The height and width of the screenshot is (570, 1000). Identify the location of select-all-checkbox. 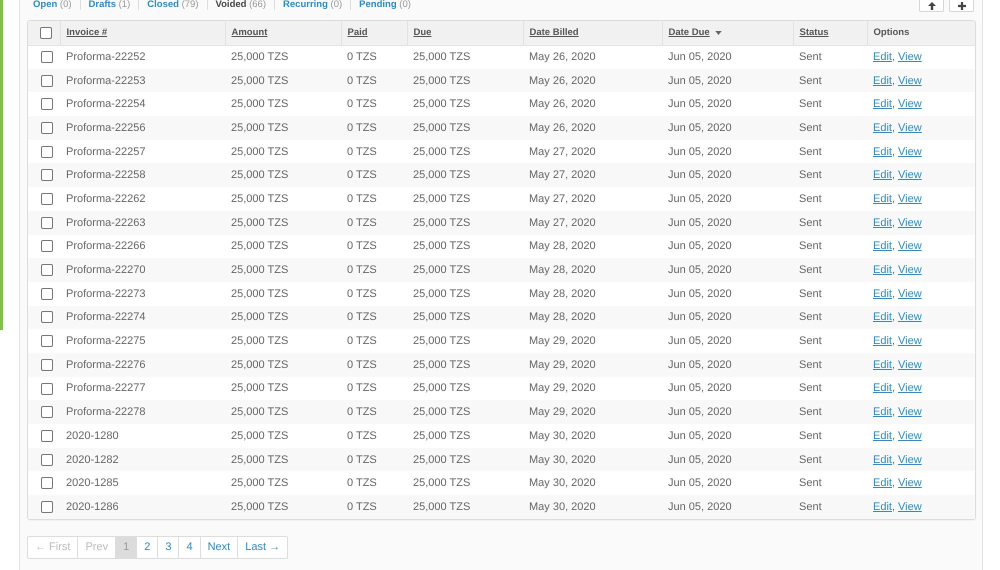
(46, 32).